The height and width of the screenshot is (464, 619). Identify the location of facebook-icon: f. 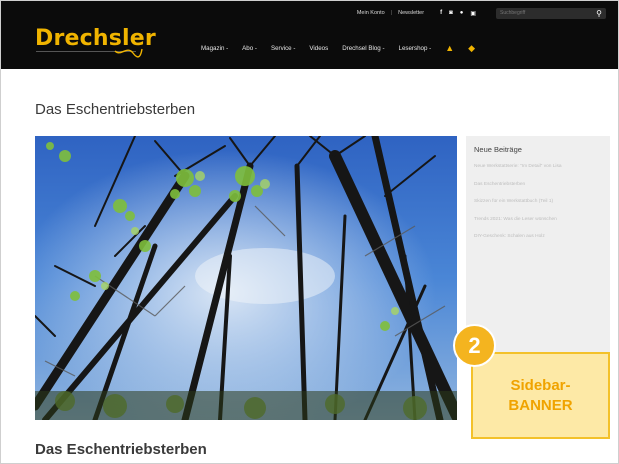
(441, 13).